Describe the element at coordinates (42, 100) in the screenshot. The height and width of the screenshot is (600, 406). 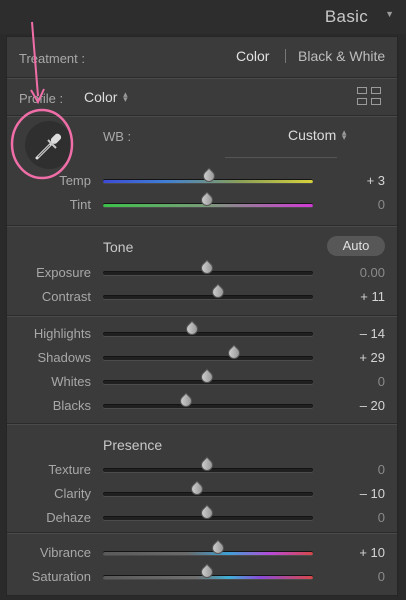
I see `annotation-overlay` at that location.